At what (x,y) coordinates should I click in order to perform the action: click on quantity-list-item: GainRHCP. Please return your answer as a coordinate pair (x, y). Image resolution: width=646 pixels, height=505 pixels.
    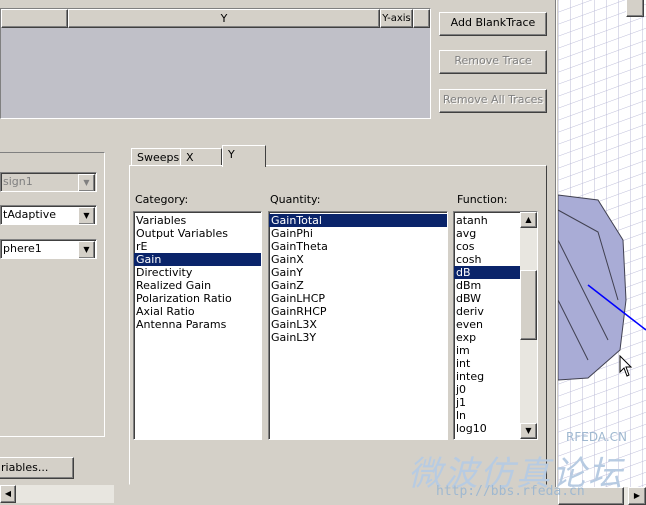
    Looking at the image, I should click on (358, 311).